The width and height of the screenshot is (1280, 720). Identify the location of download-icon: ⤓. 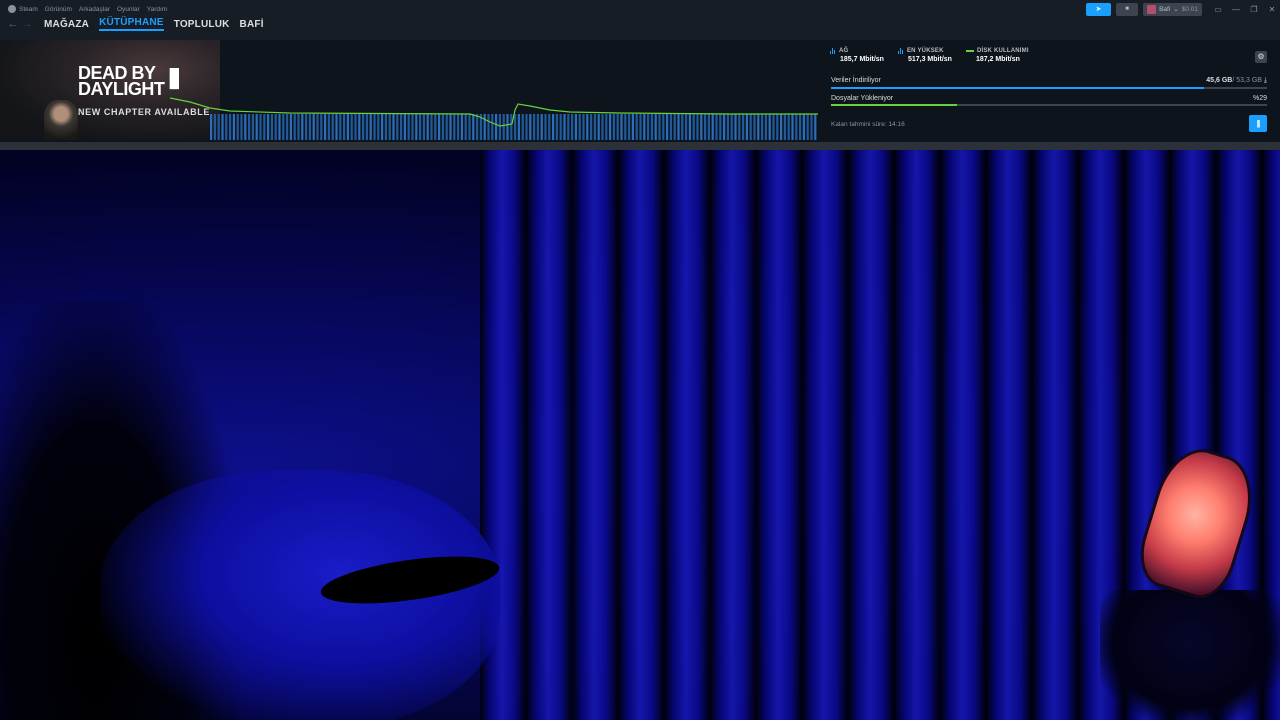
(1265, 80).